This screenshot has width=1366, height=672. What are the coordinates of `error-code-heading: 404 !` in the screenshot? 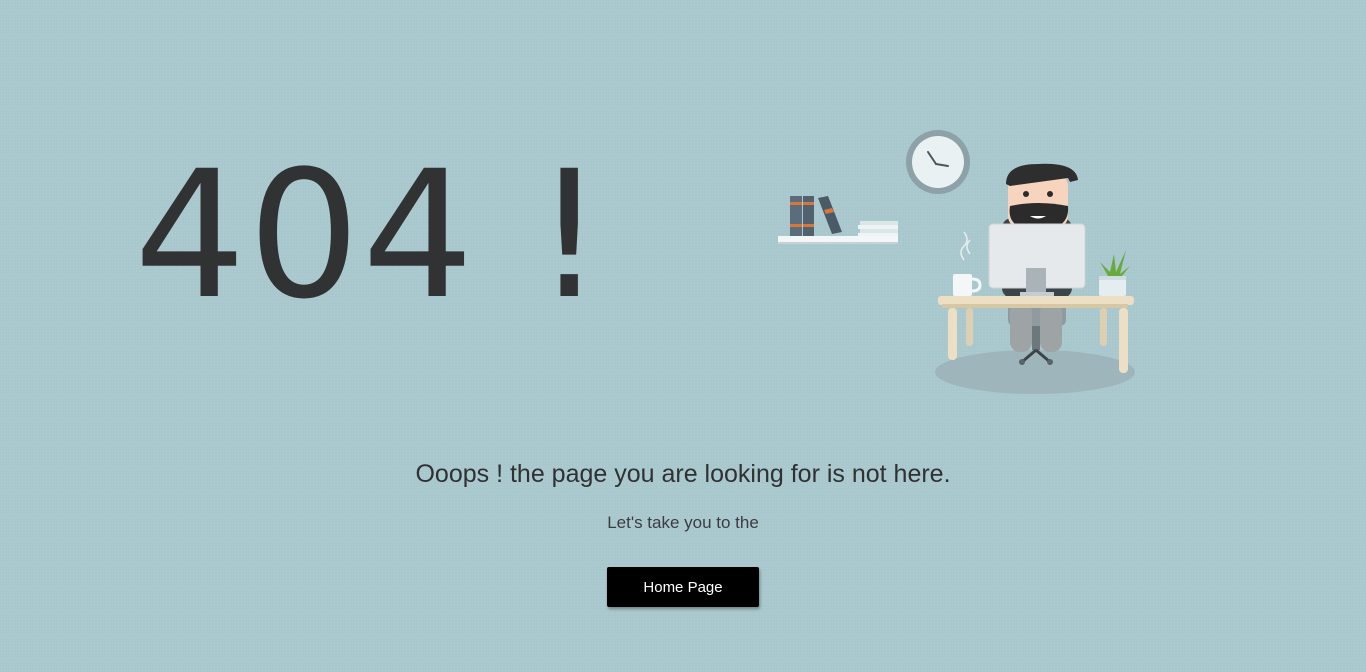 It's located at (370, 235).